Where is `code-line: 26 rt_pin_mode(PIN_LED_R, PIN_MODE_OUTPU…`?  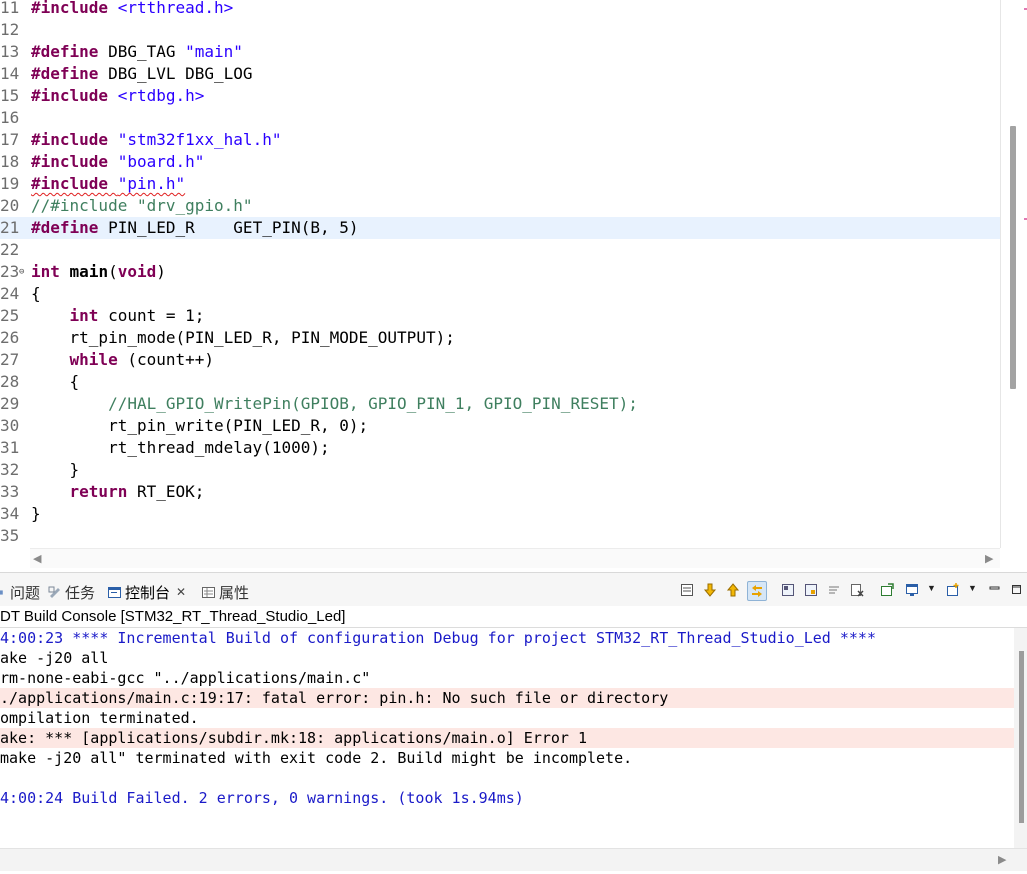
code-line: 26 rt_pin_mode(PIN_LED_R, PIN_MODE_OUTPU… is located at coordinates (500, 338).